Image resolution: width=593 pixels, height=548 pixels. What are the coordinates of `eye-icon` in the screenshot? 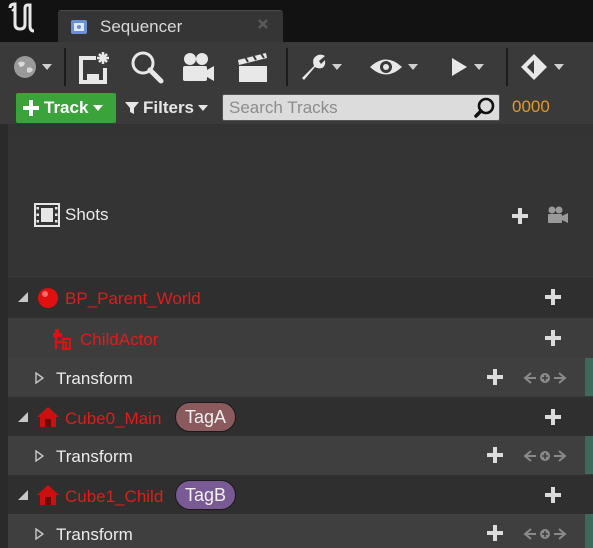 It's located at (386, 67).